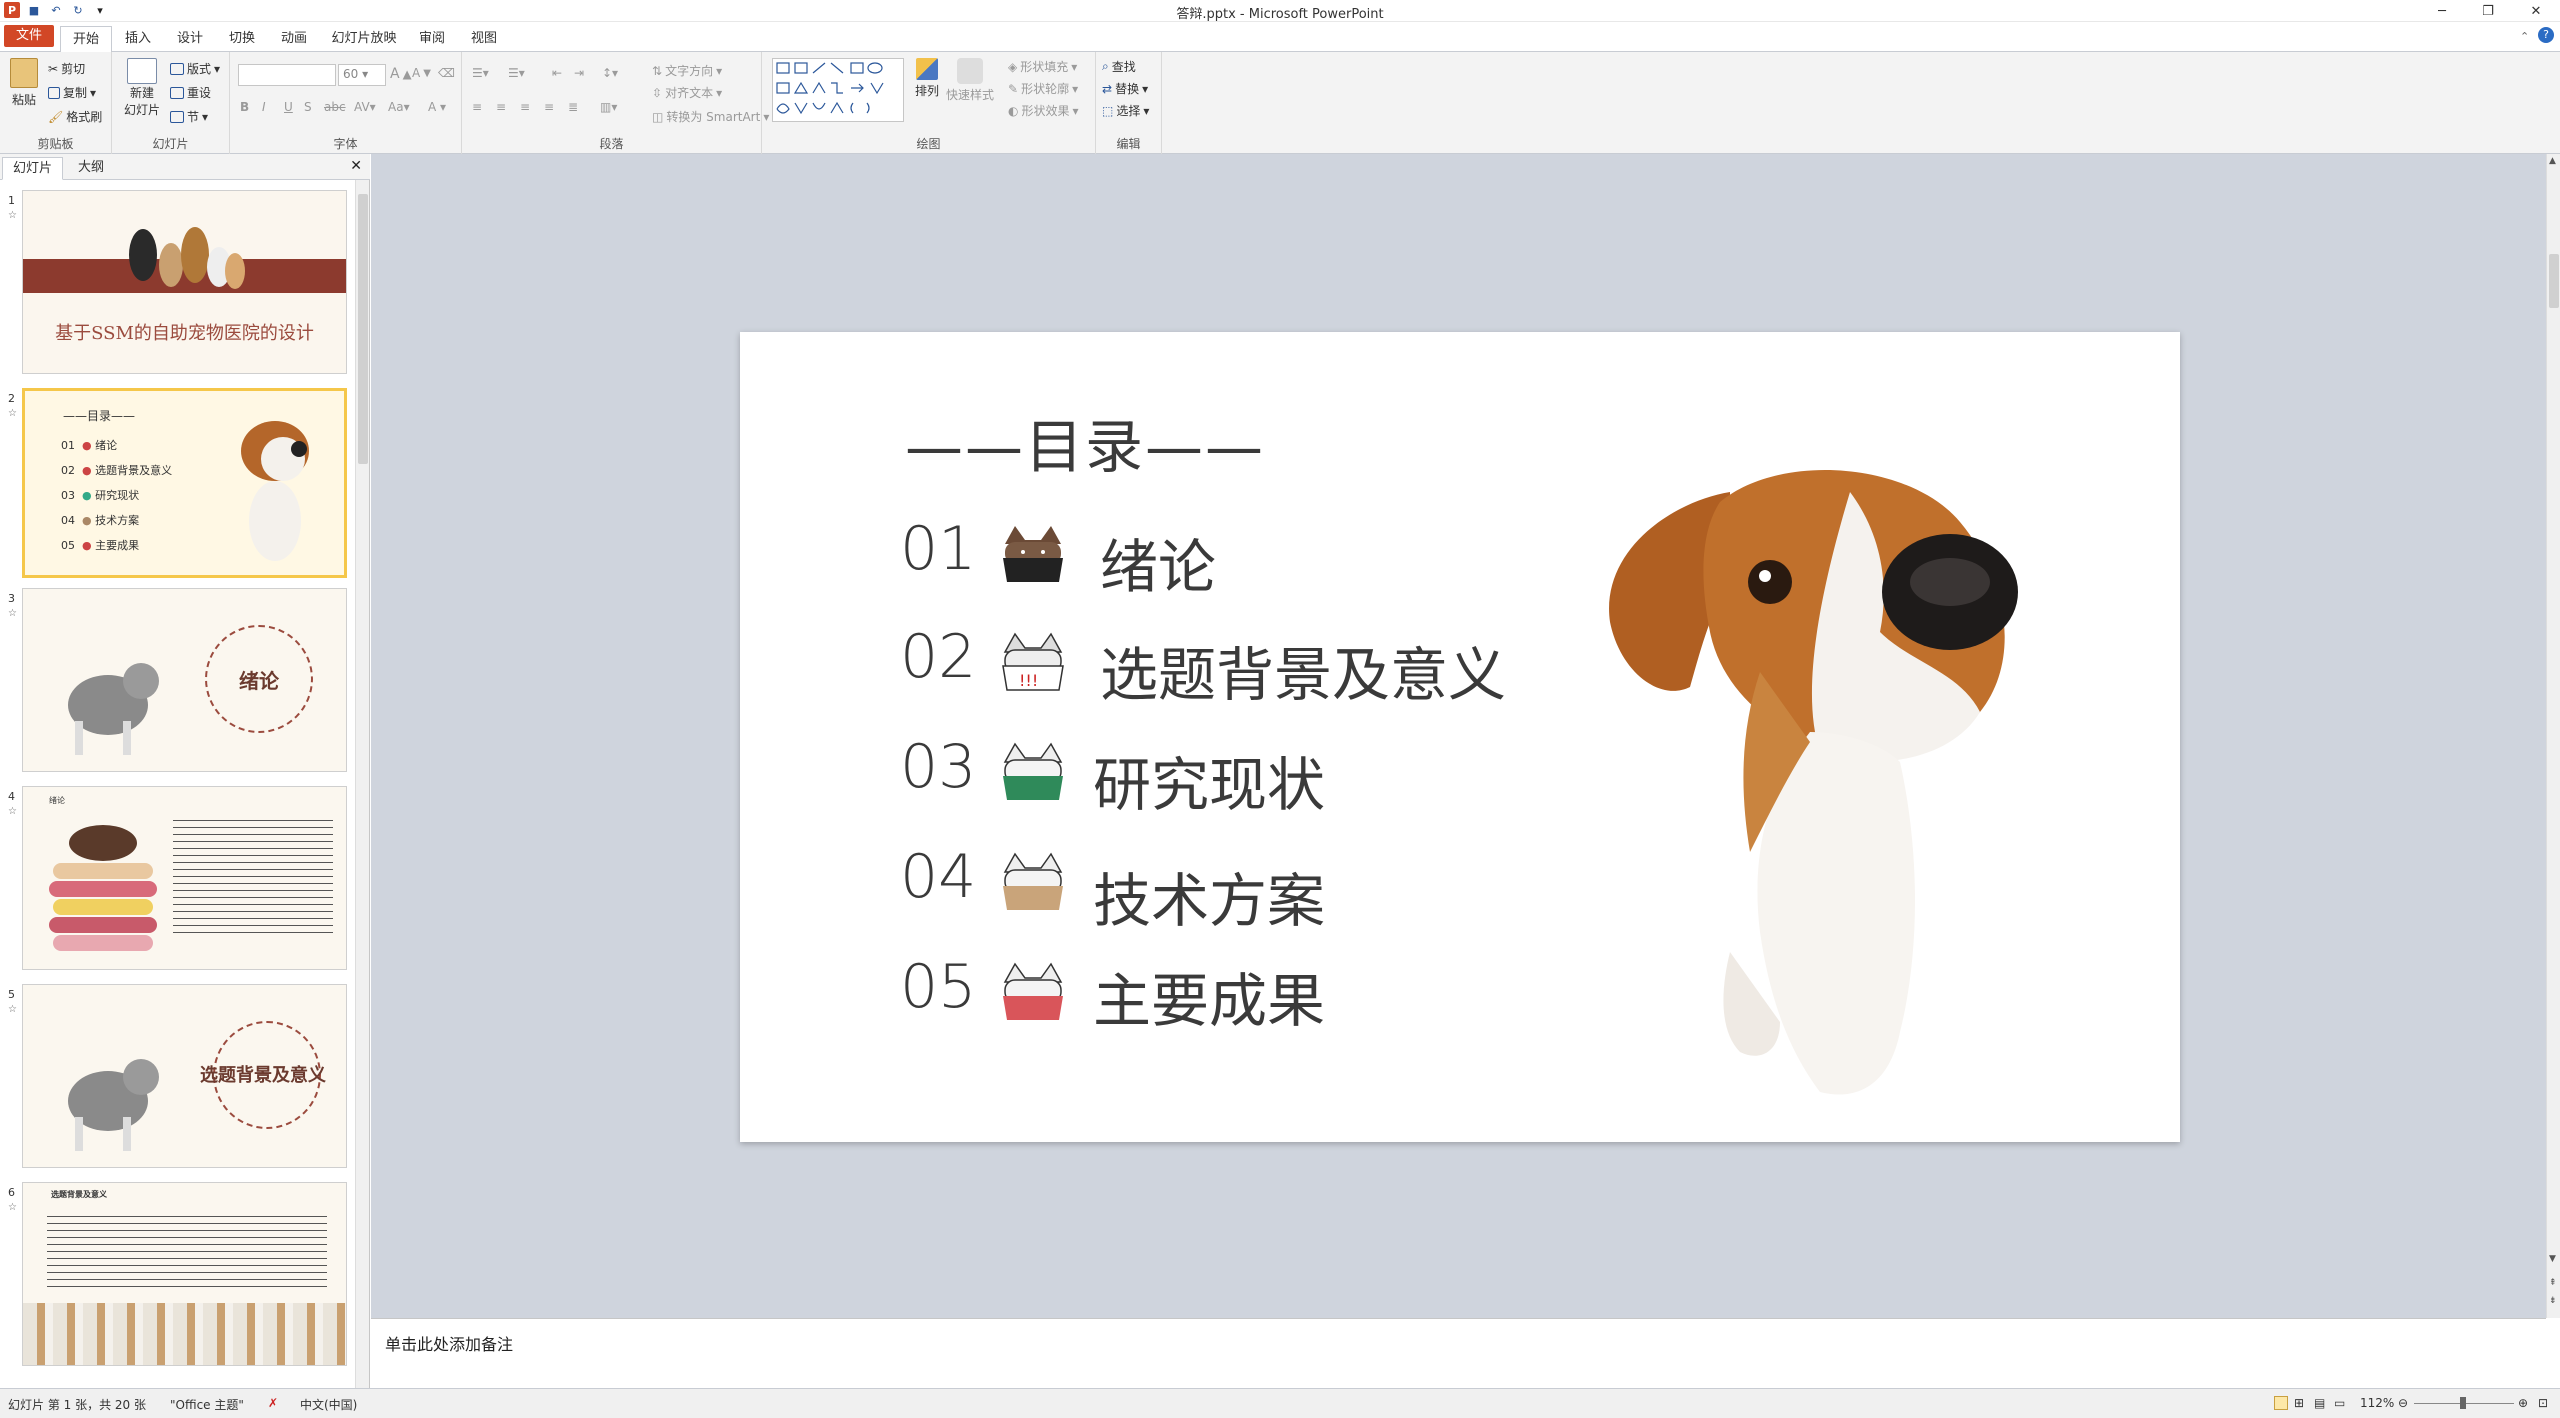 This screenshot has height=1418, width=2560. I want to click on line-spacing-button: ↕▾, so click(610, 73).